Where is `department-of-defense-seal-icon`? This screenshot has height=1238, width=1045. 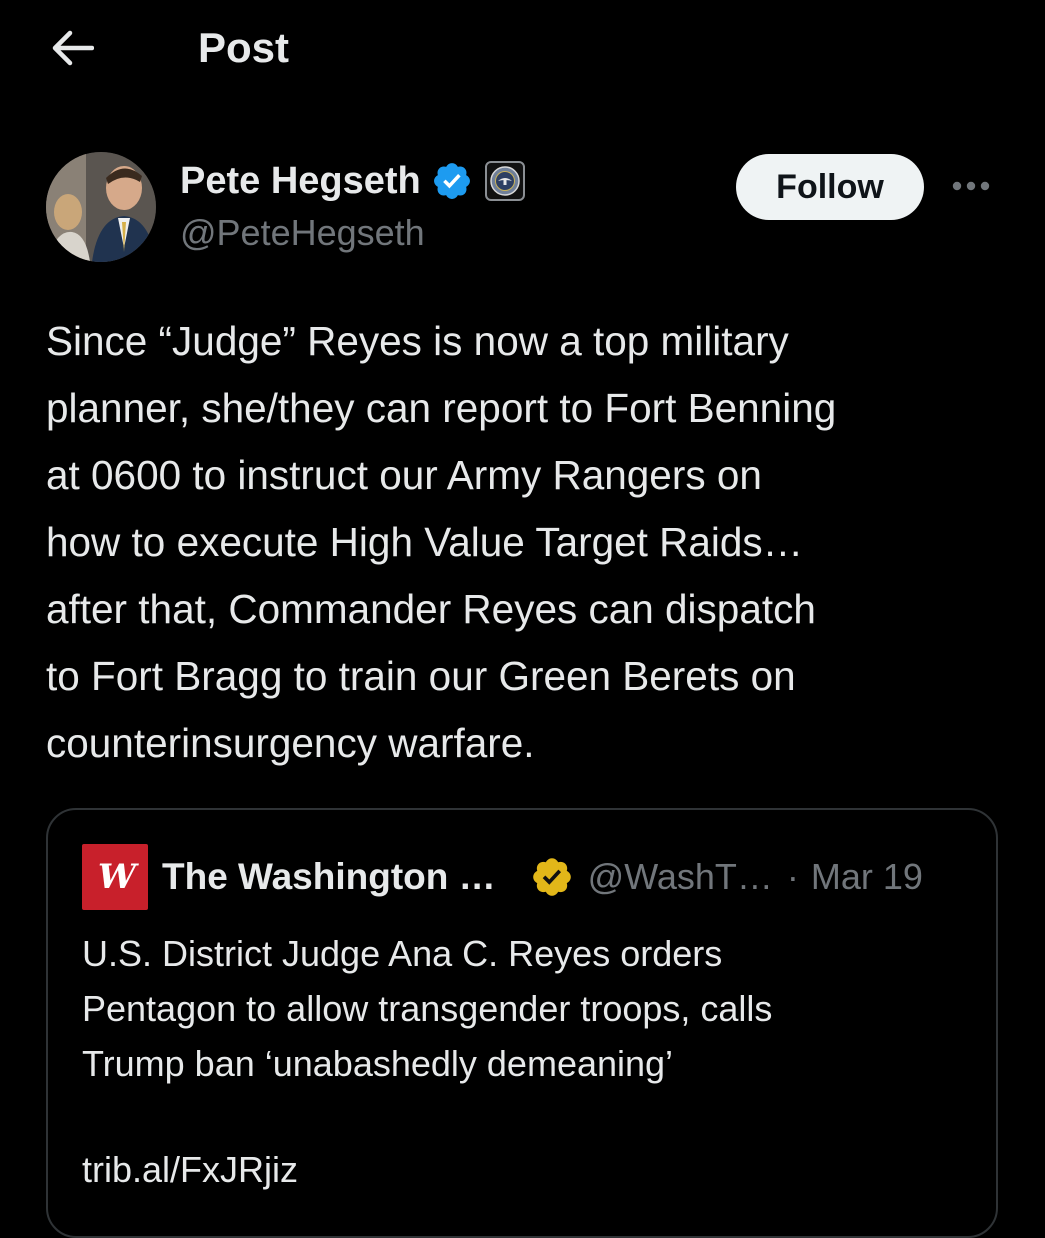
department-of-defense-seal-icon is located at coordinates (504, 181).